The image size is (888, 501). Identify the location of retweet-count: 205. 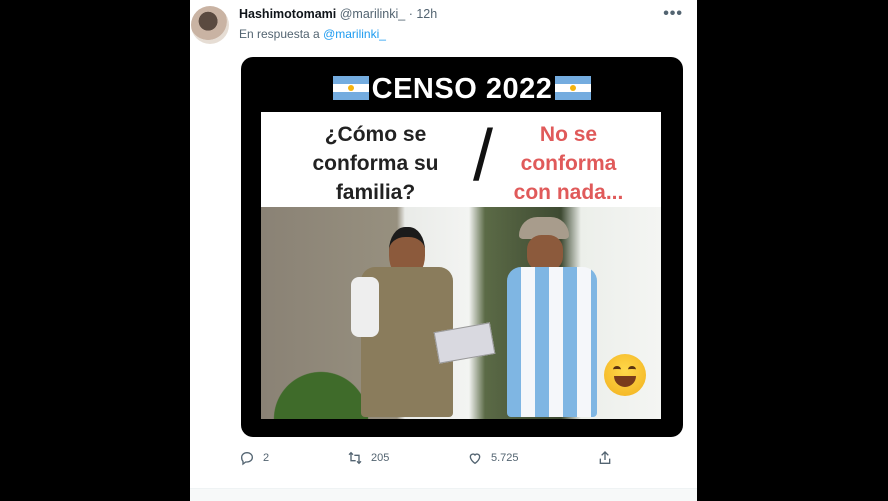
(380, 458).